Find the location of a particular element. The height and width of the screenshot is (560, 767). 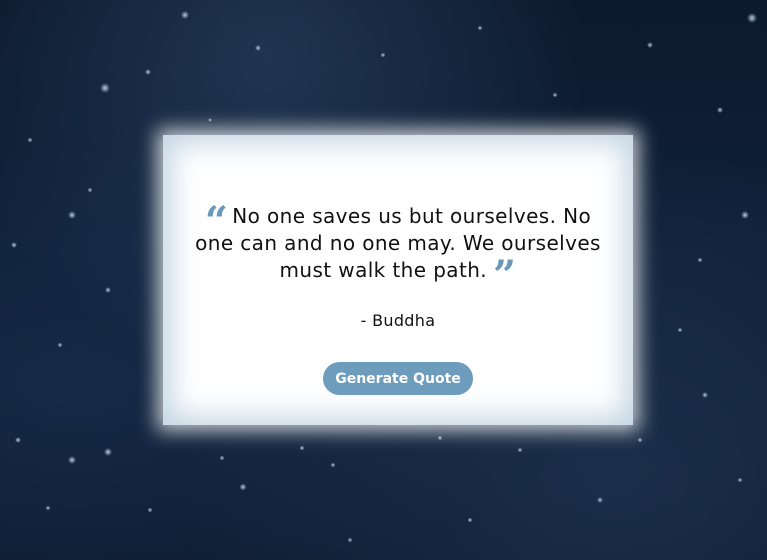

generate-quote-button: Generate Quote is located at coordinates (398, 378).